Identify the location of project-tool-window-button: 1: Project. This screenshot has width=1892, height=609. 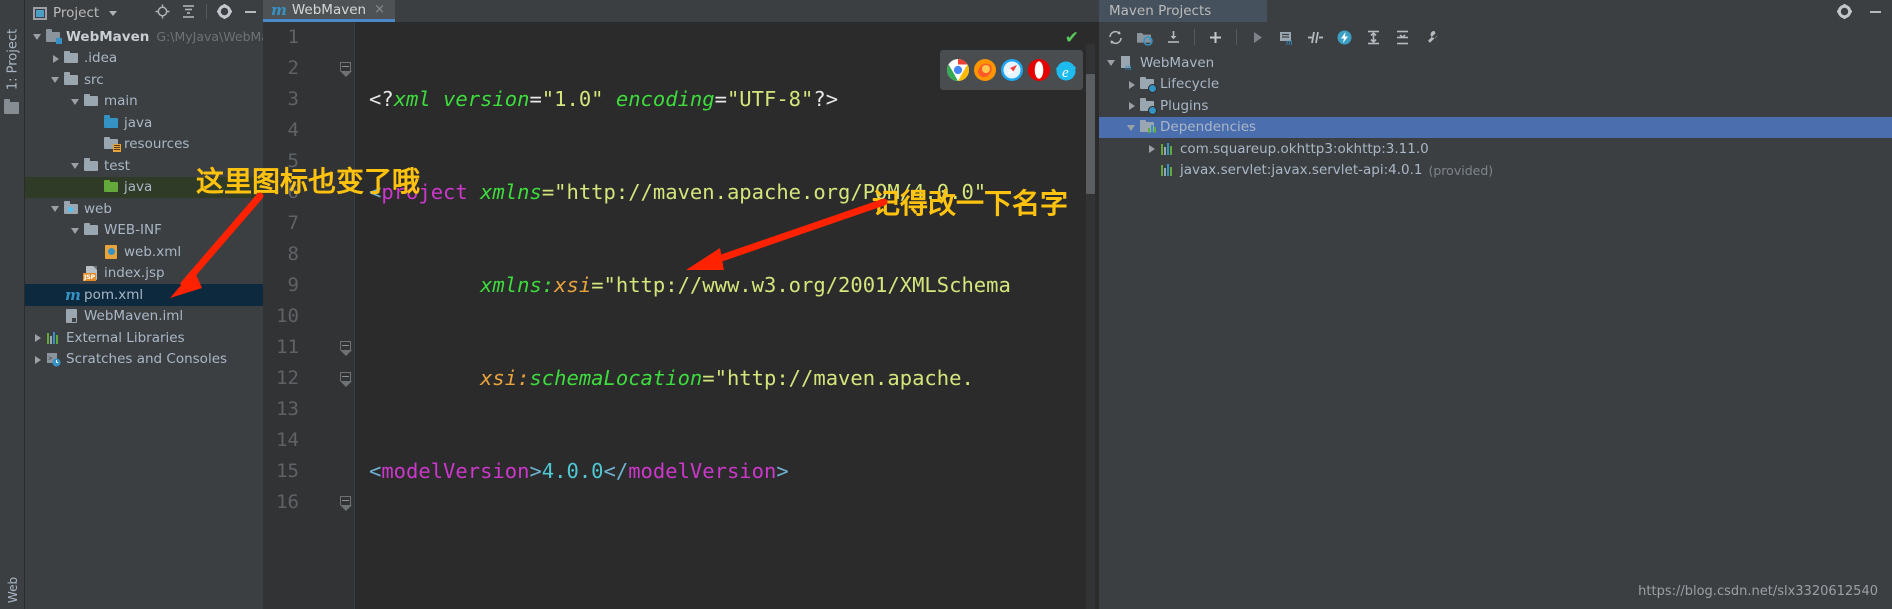
(13, 60).